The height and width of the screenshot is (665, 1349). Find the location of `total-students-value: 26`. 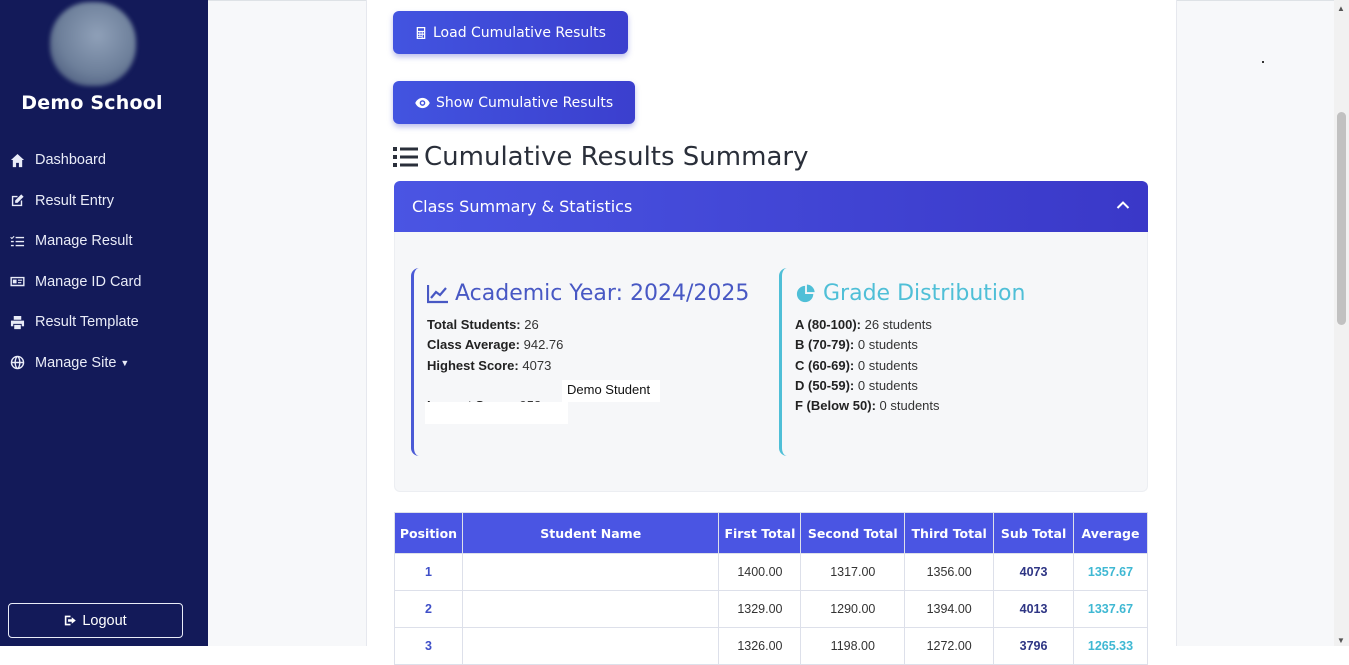

total-students-value: 26 is located at coordinates (531, 324).